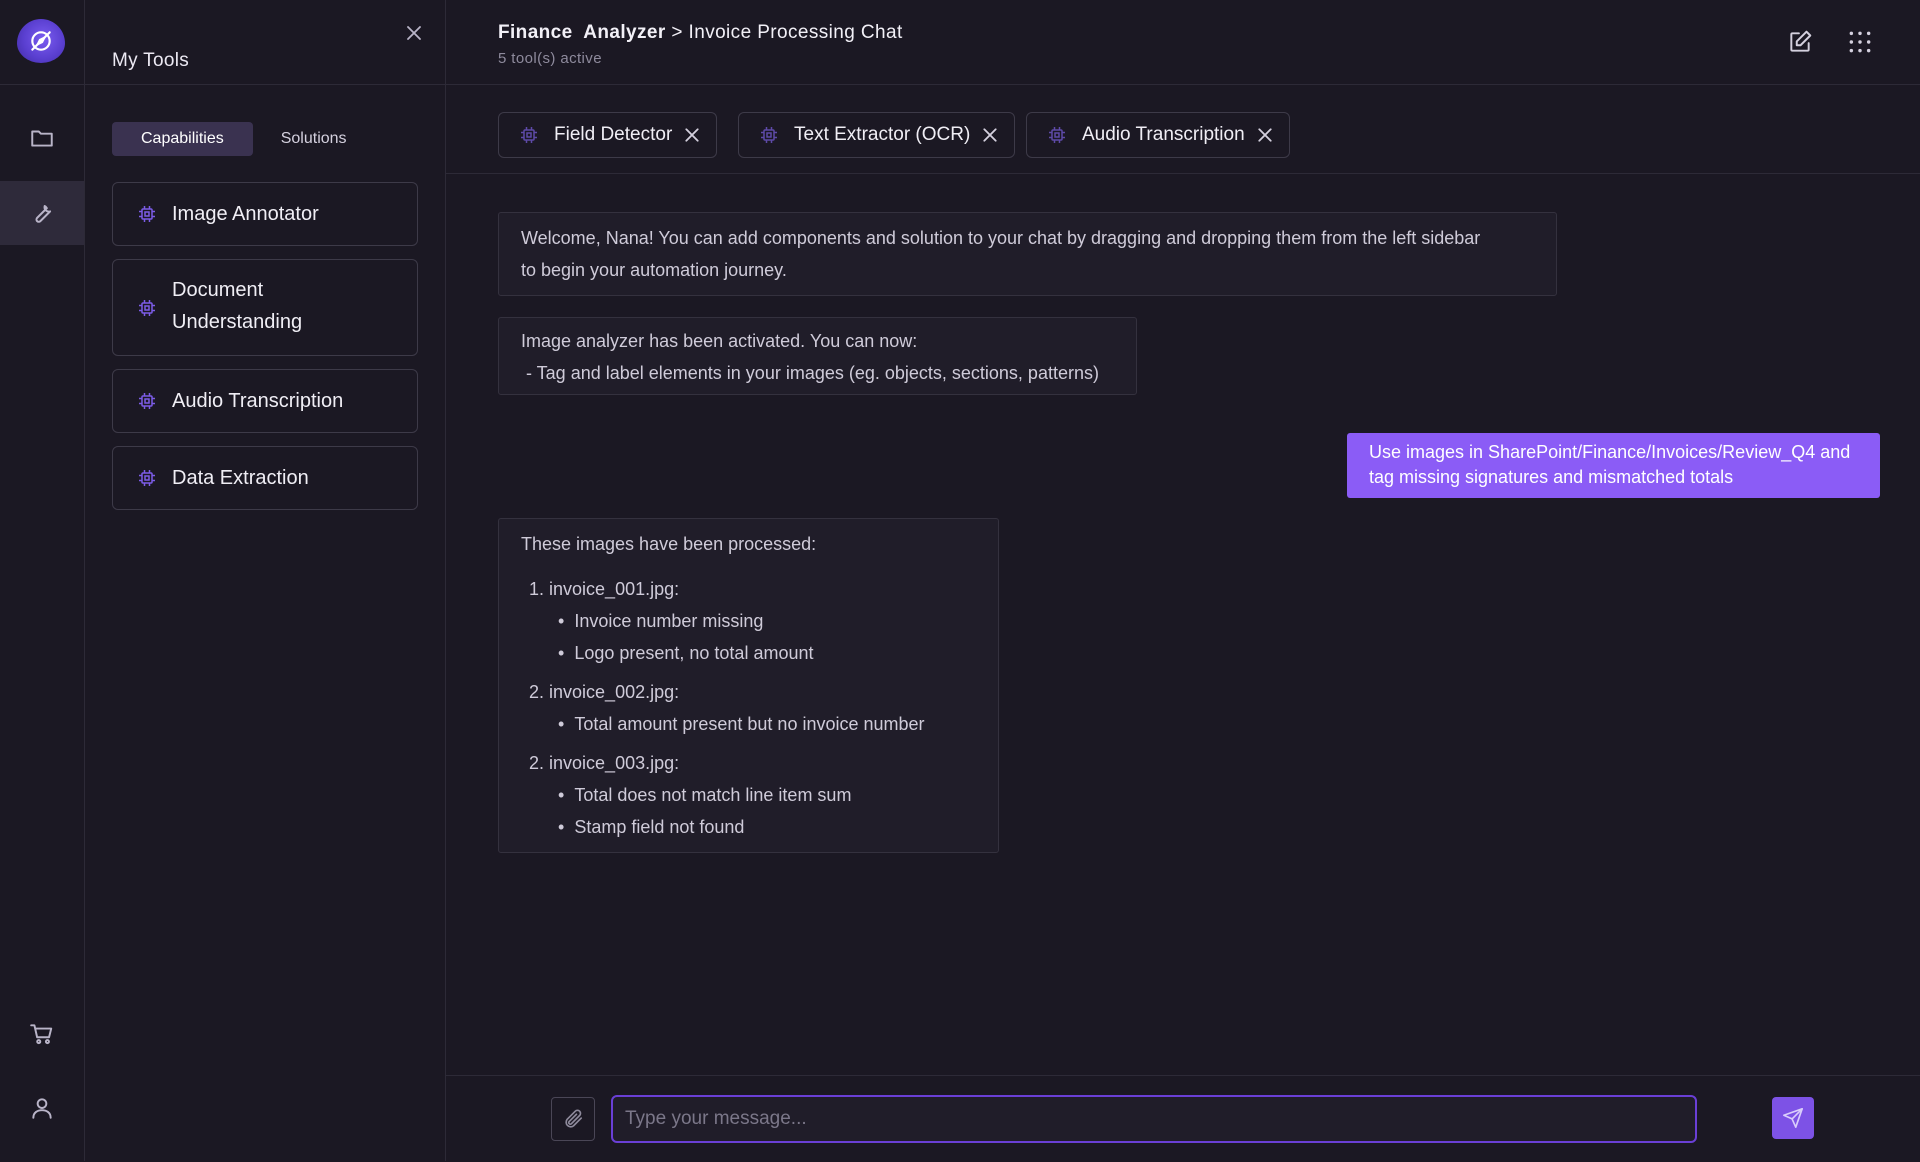  Describe the element at coordinates (258, 401) in the screenshot. I see `tool-card-label: Audio Transcription` at that location.